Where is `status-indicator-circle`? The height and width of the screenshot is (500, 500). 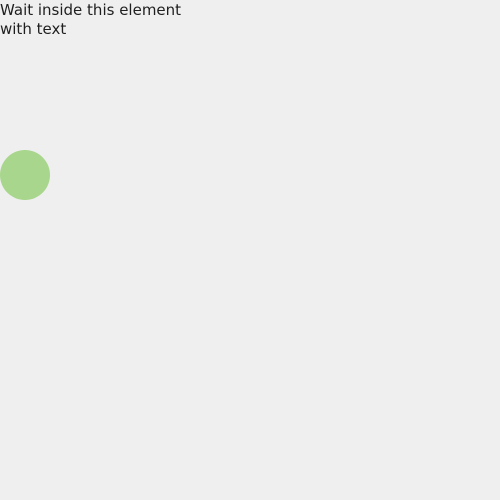 status-indicator-circle is located at coordinates (25, 175).